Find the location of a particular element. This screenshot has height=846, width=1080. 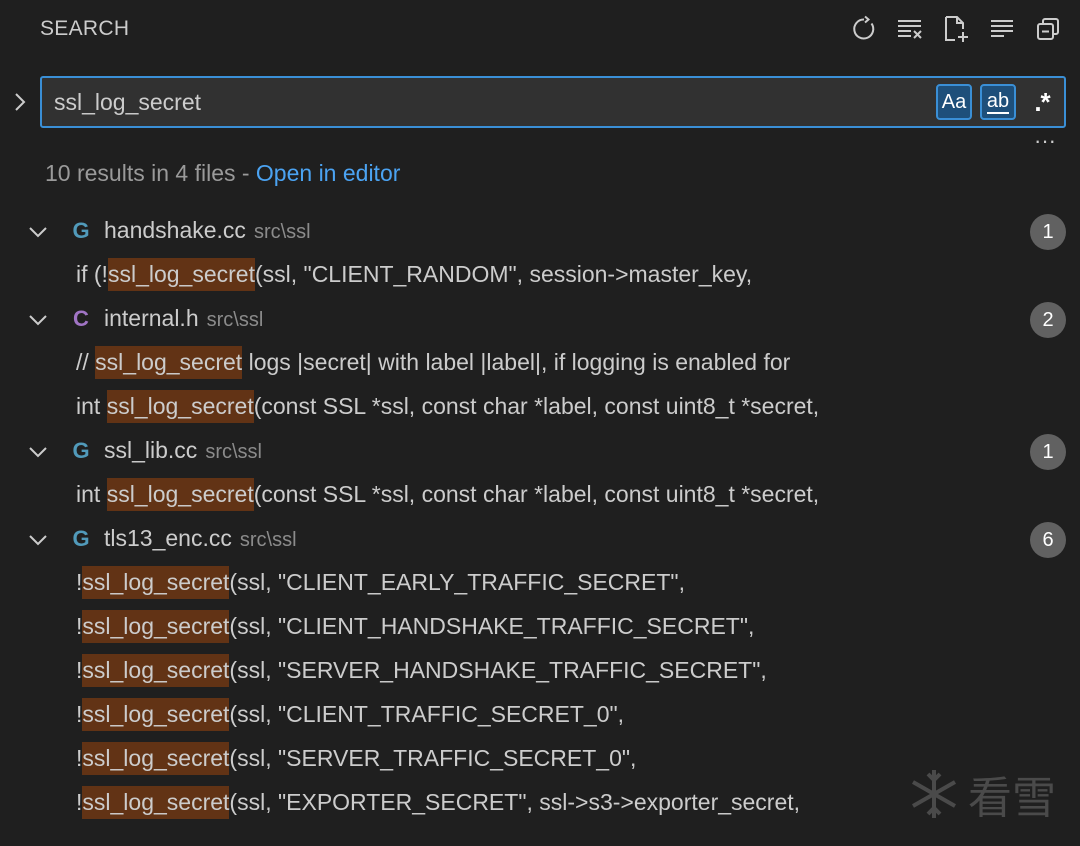

match-whole-word-label: ab is located at coordinates (998, 102).